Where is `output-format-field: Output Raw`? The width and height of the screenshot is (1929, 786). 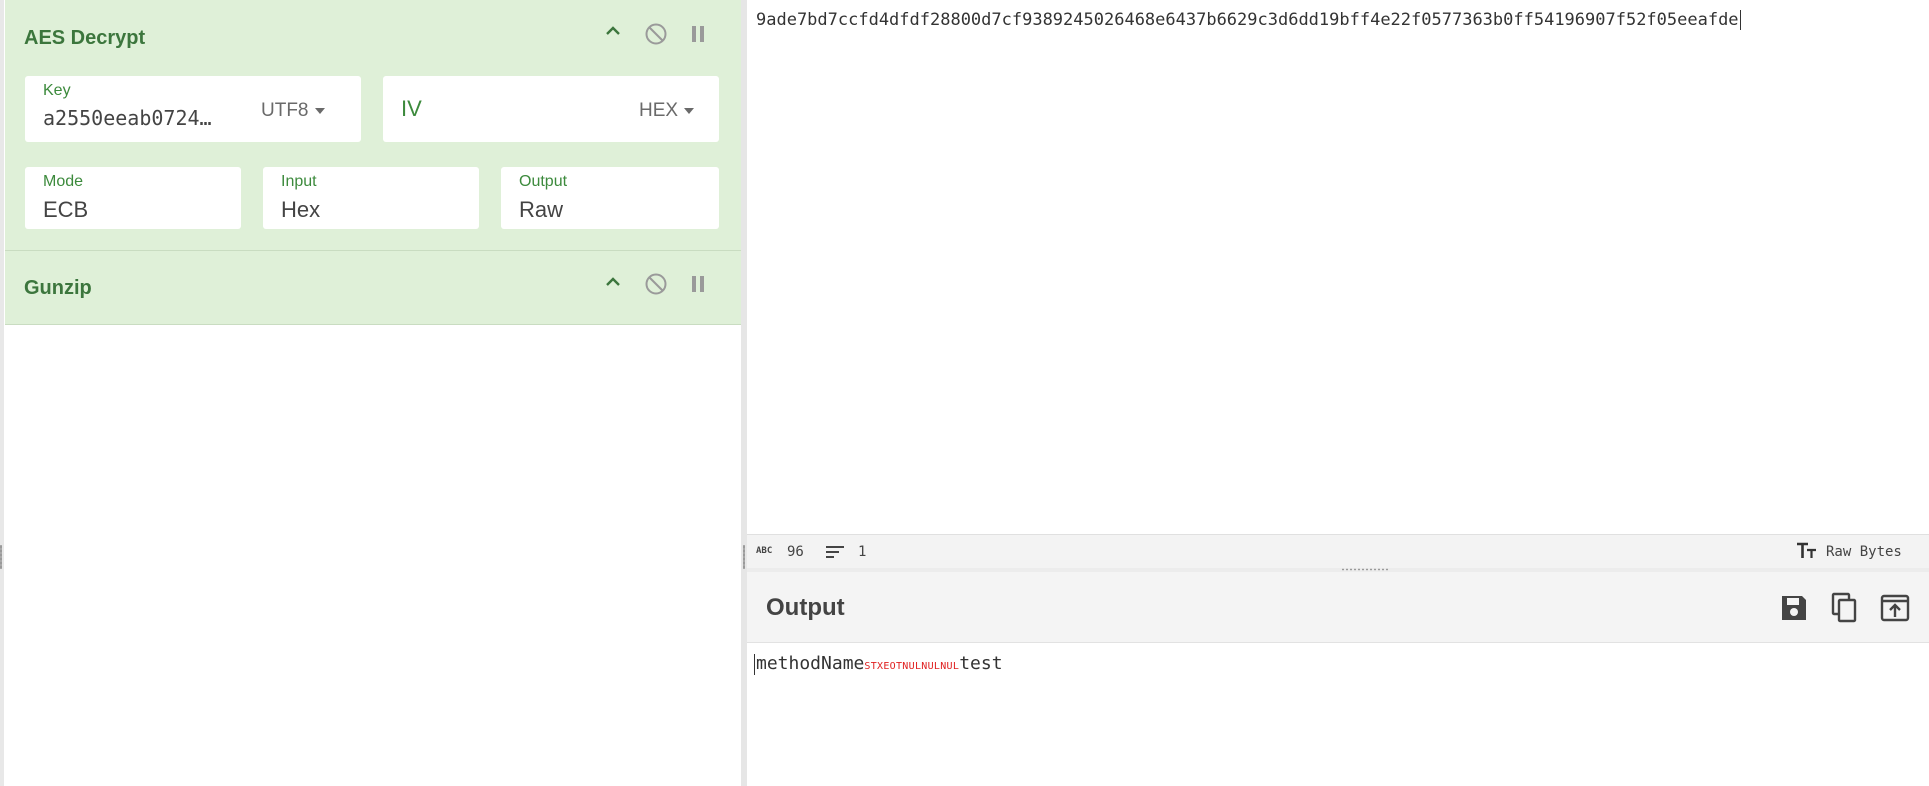
output-format-field: Output Raw is located at coordinates (610, 198).